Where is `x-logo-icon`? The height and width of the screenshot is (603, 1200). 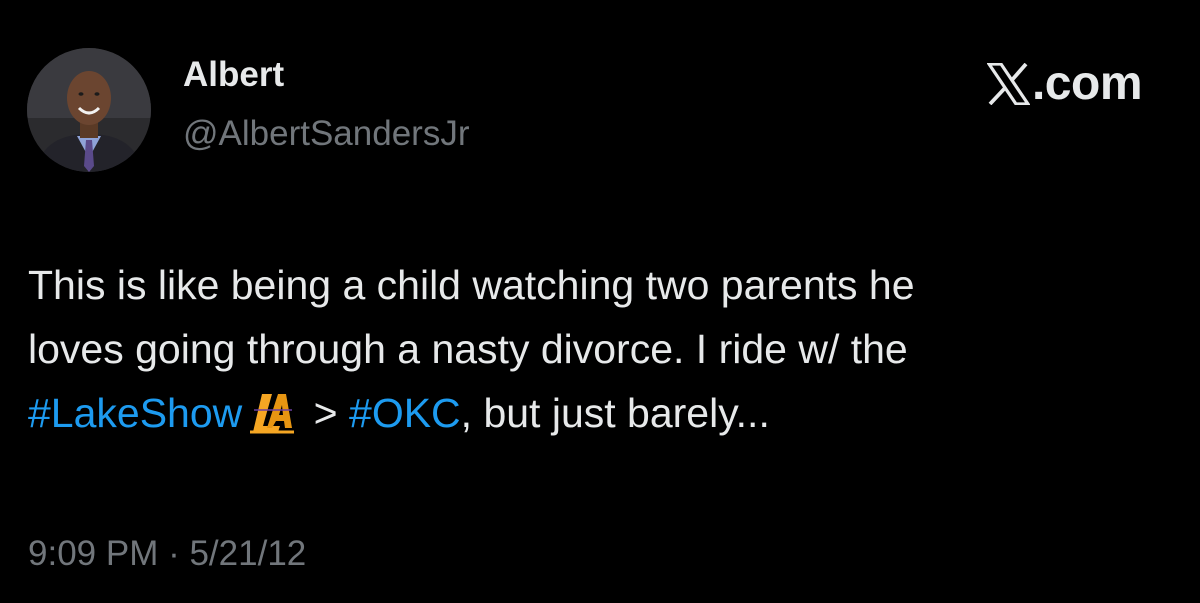 x-logo-icon is located at coordinates (1008, 84).